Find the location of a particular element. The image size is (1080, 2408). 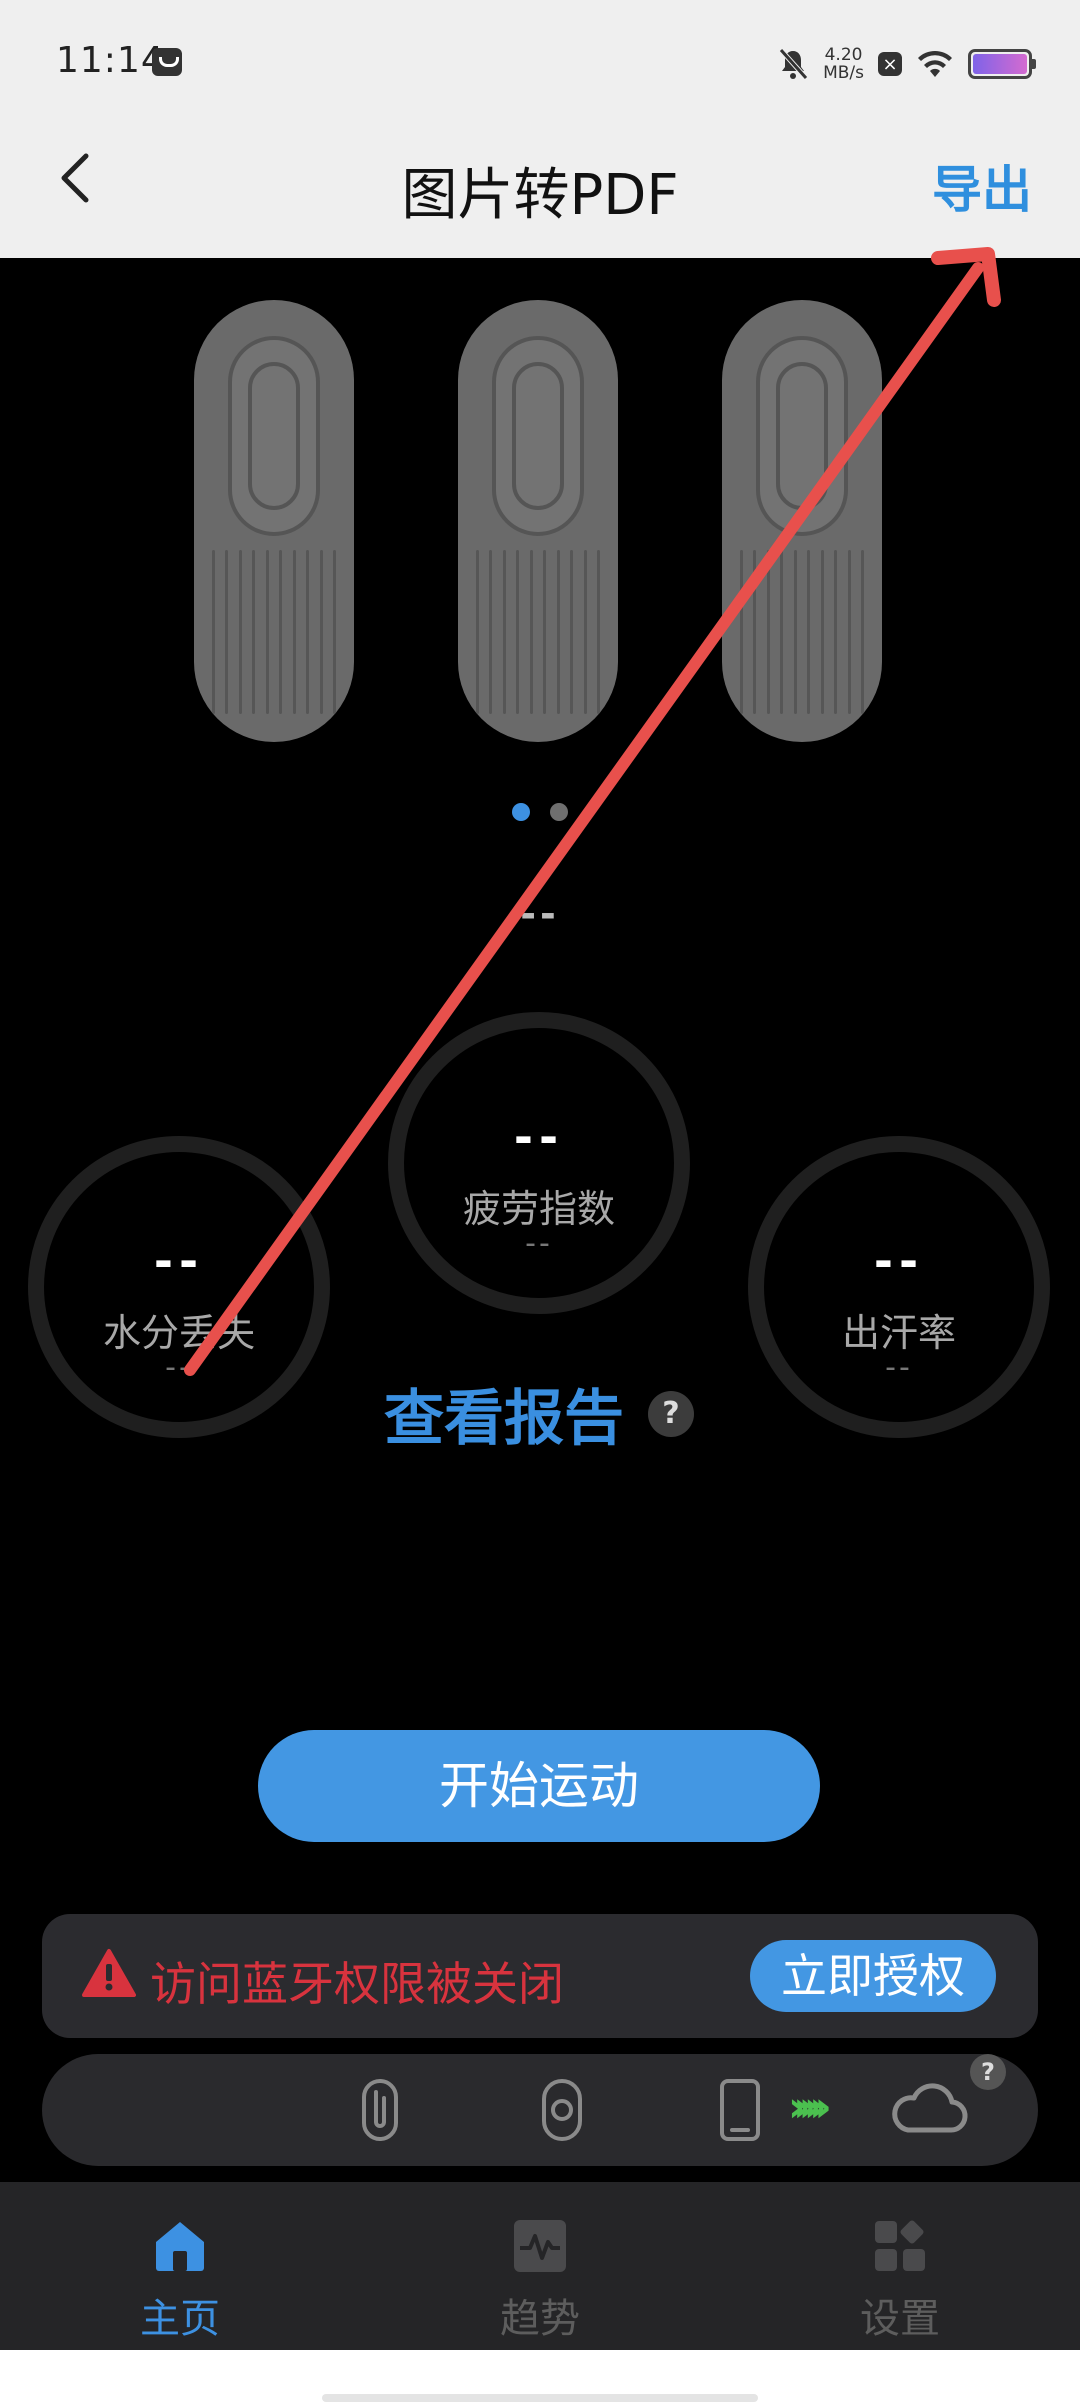

device-help-icon: ? is located at coordinates (988, 2072).